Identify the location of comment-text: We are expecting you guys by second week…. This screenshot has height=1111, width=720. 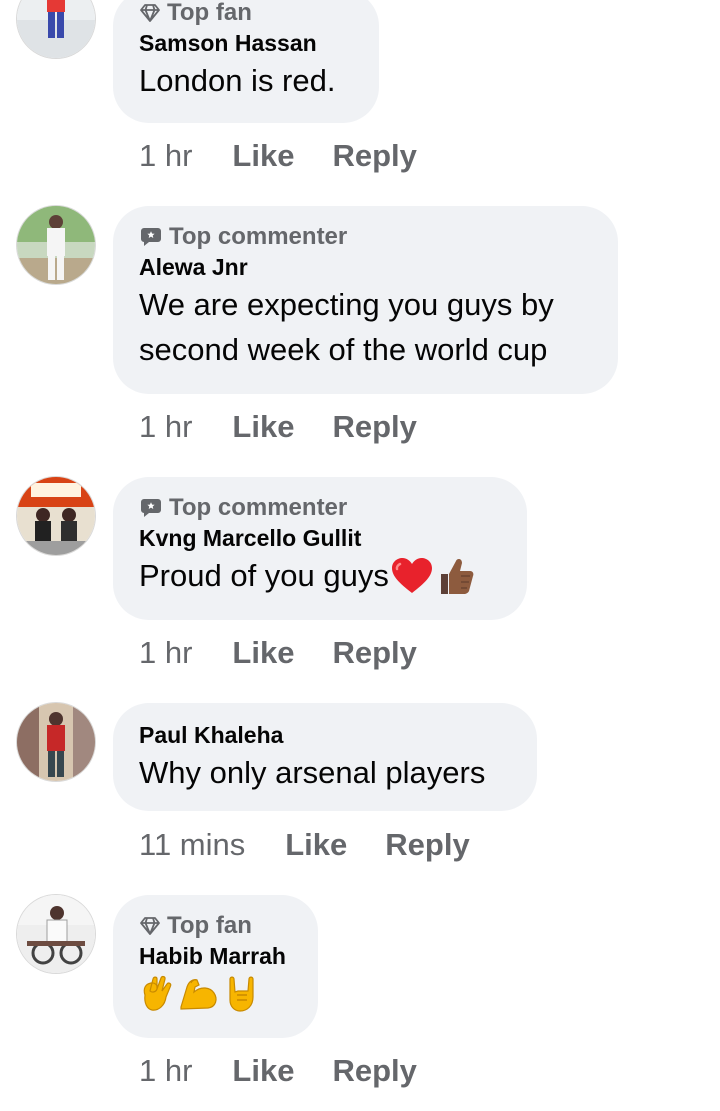
(365, 327).